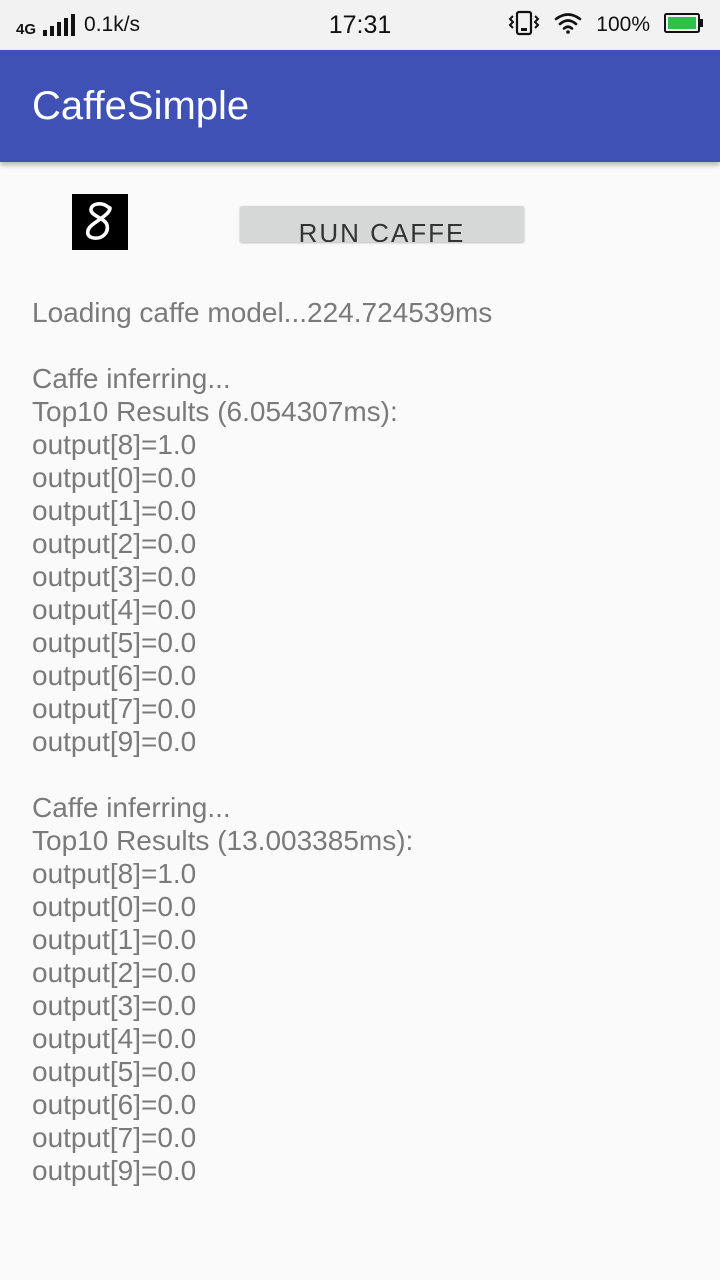 This screenshot has width=720, height=1280. What do you see at coordinates (114, 1170) in the screenshot?
I see `run-2-output-line: output[9]=0.0` at bounding box center [114, 1170].